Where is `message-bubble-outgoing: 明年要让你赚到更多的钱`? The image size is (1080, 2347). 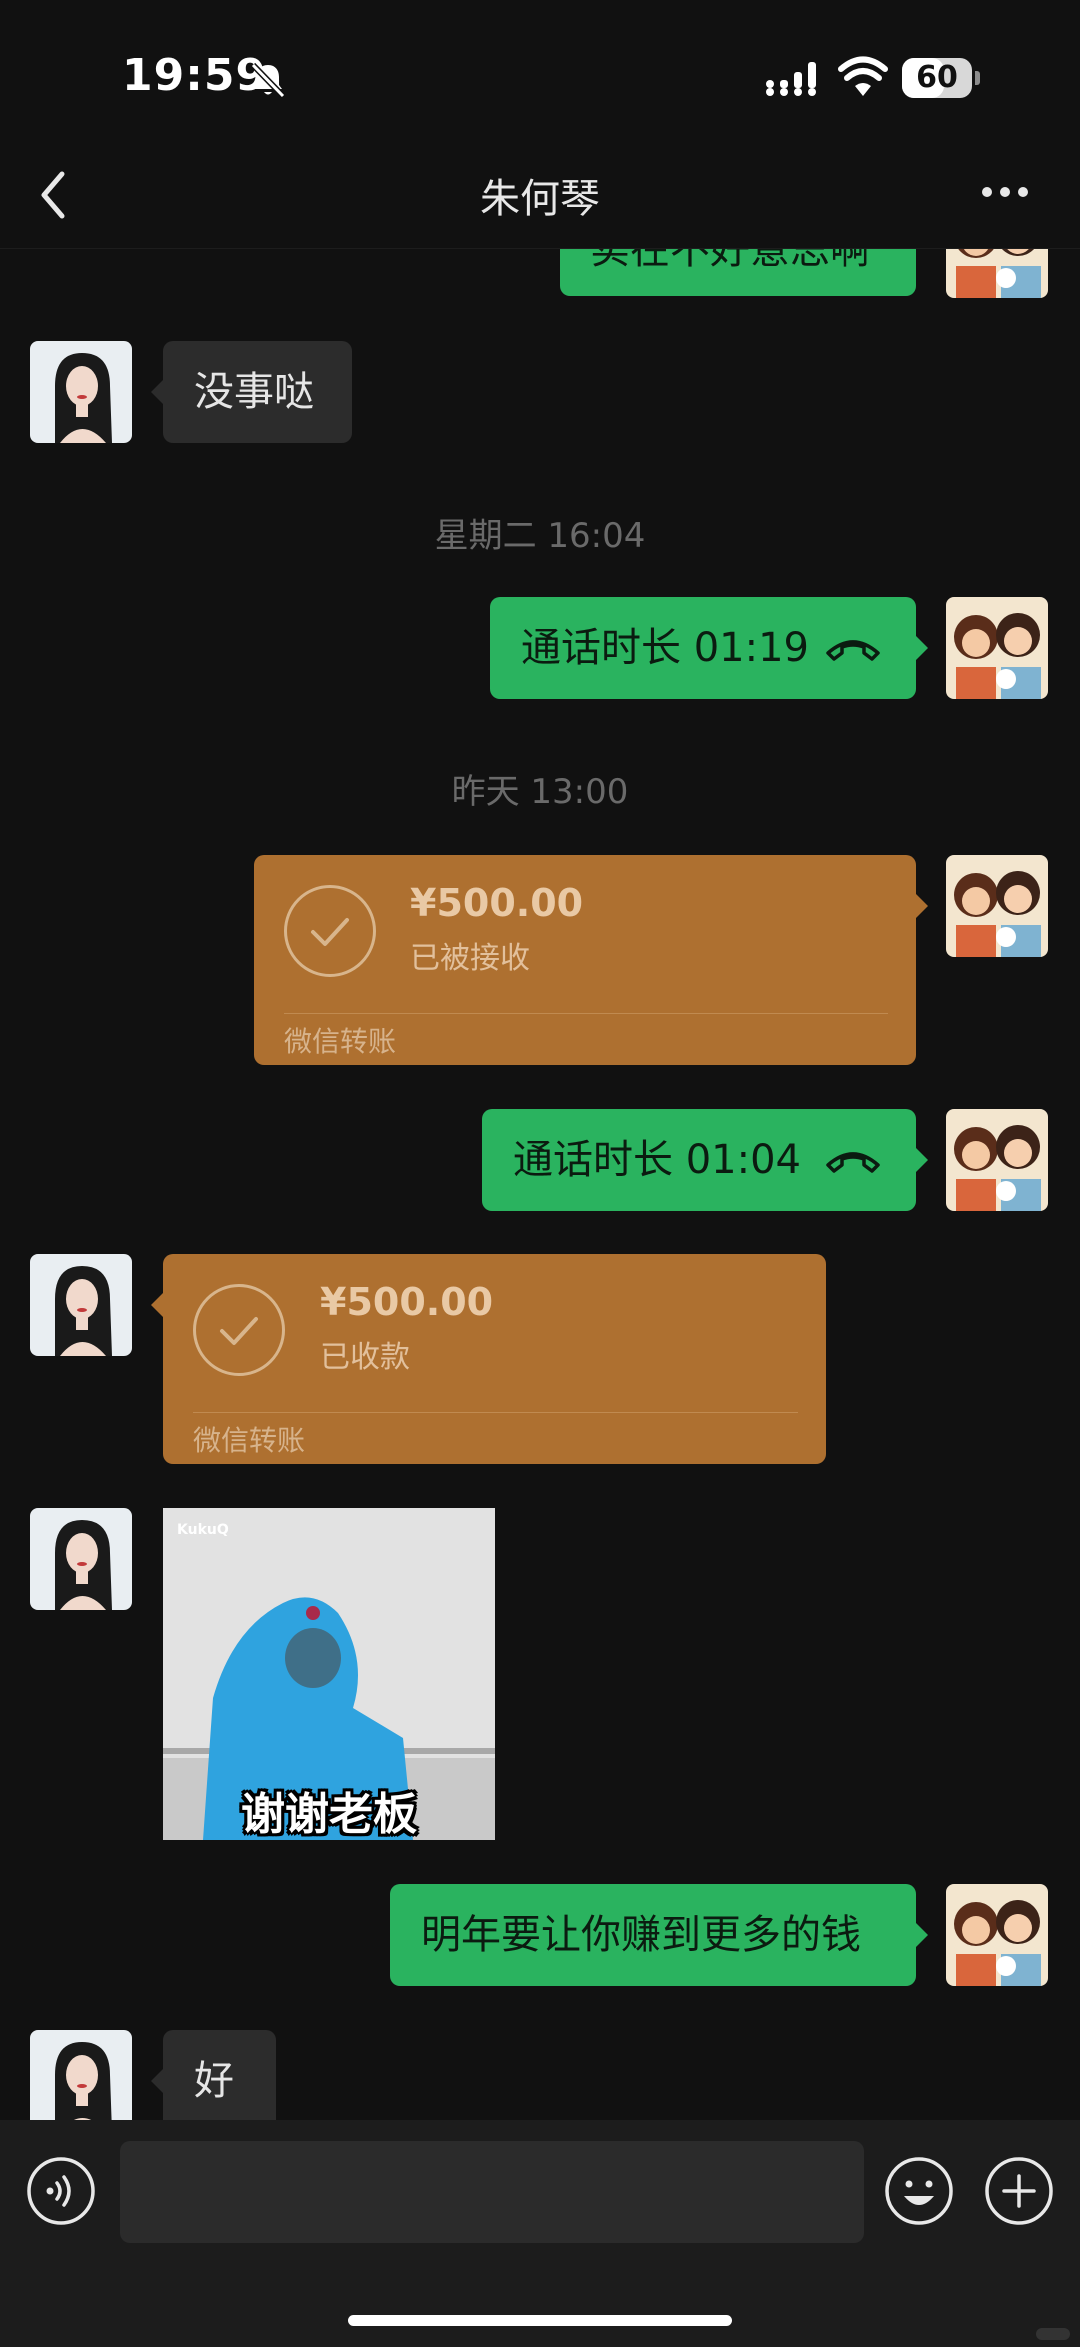 message-bubble-outgoing: 明年要让你赚到更多的钱 is located at coordinates (659, 1935).